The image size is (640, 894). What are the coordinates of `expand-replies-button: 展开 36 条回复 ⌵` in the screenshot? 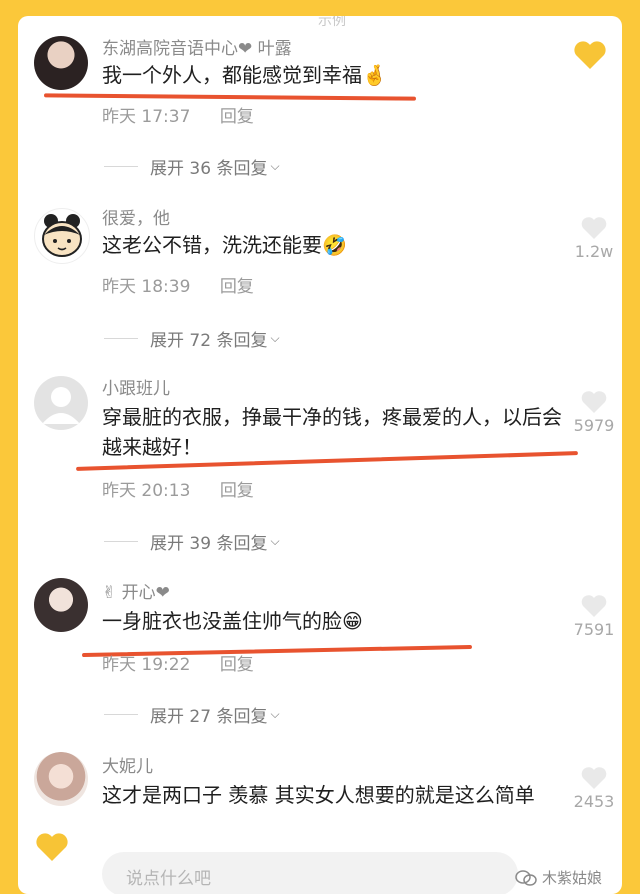 It's located at (192, 166).